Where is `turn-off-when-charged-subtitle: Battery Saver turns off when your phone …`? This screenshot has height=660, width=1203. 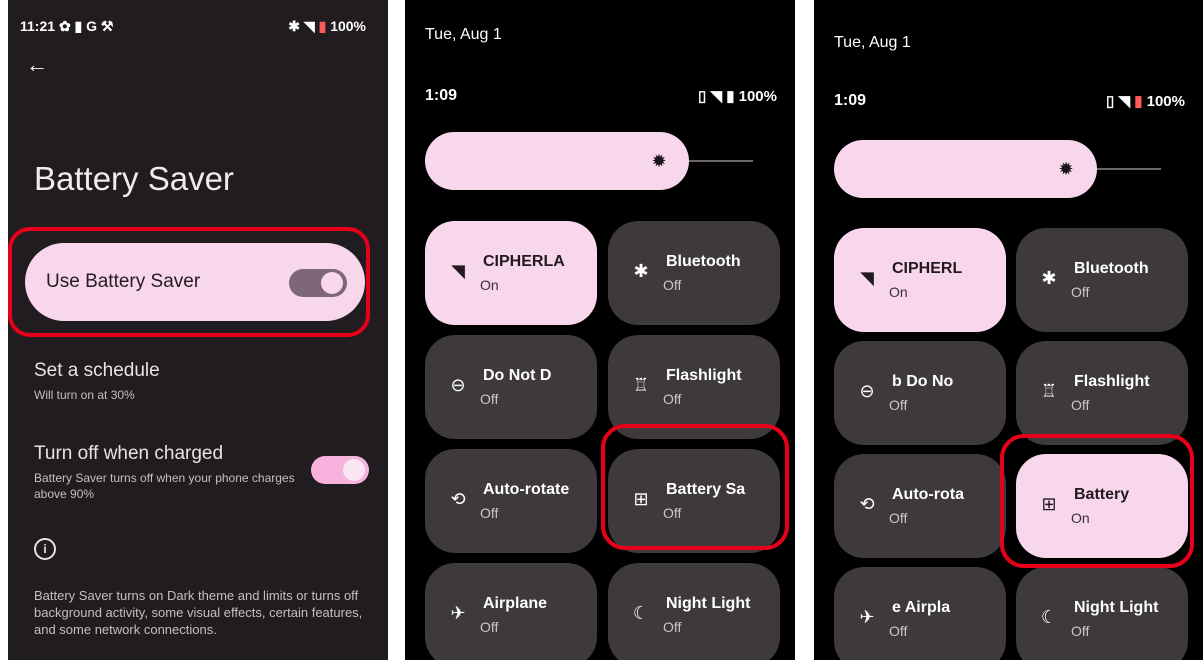
turn-off-when-charged-subtitle: Battery Saver turns off when your phone … is located at coordinates (164, 486).